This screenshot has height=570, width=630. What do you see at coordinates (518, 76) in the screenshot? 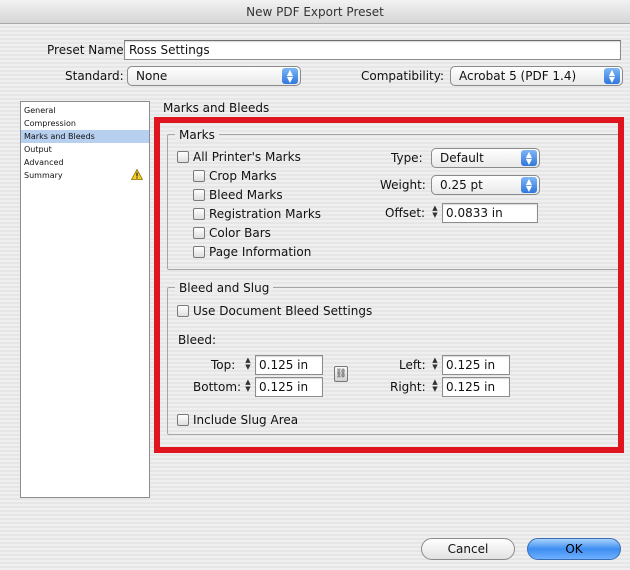
I see `compatibility-value: Acrobat 5 (PDF 1.4)` at bounding box center [518, 76].